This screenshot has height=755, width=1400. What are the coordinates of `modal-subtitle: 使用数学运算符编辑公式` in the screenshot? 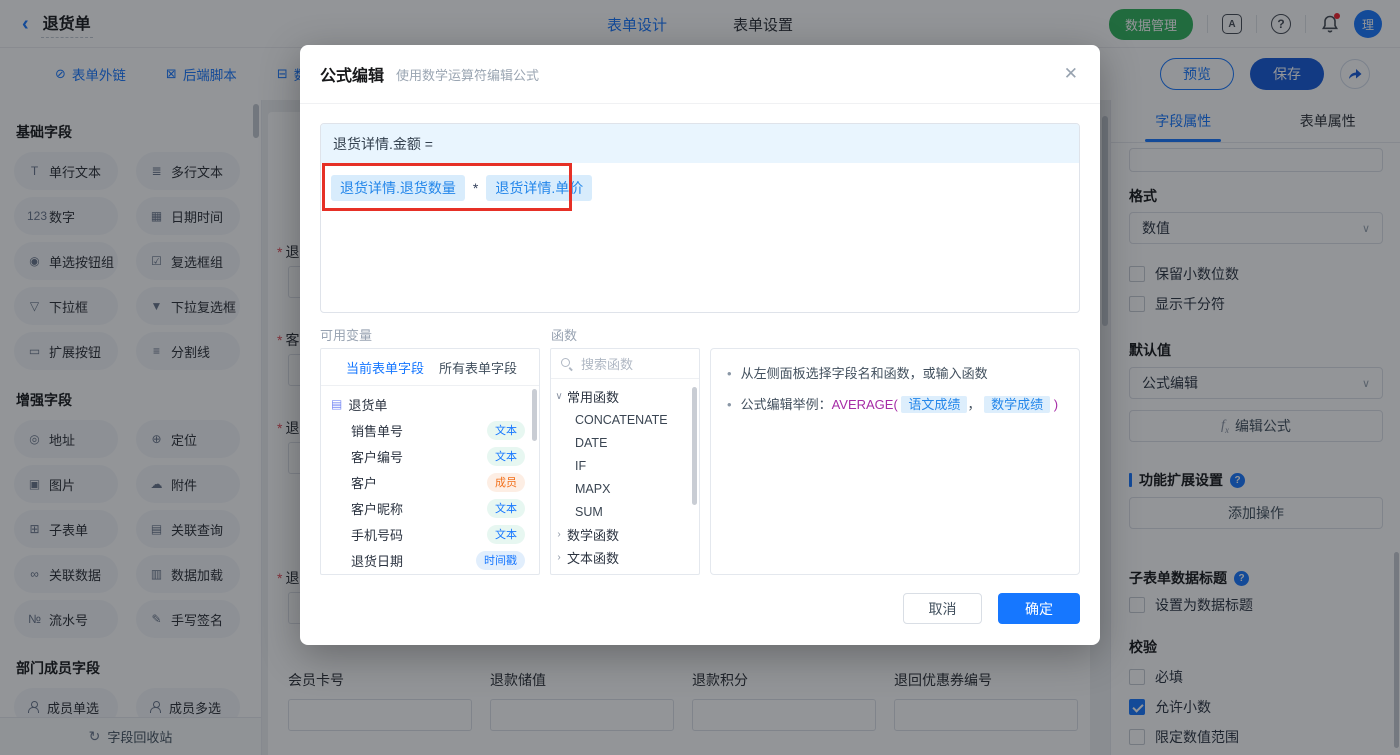 It's located at (468, 75).